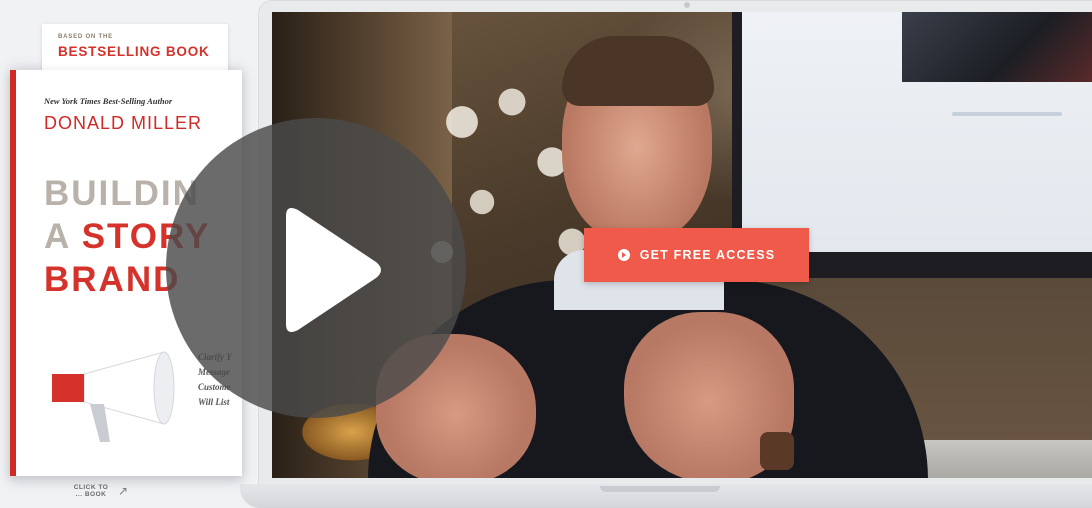  What do you see at coordinates (623, 255) in the screenshot?
I see `play-circle-icon` at bounding box center [623, 255].